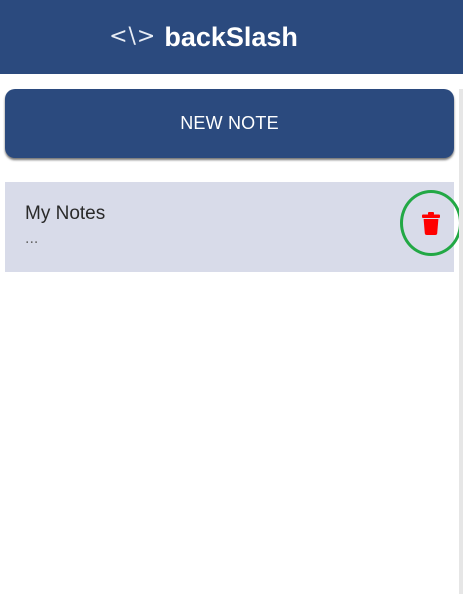  I want to click on scrollbar, so click(461, 341).